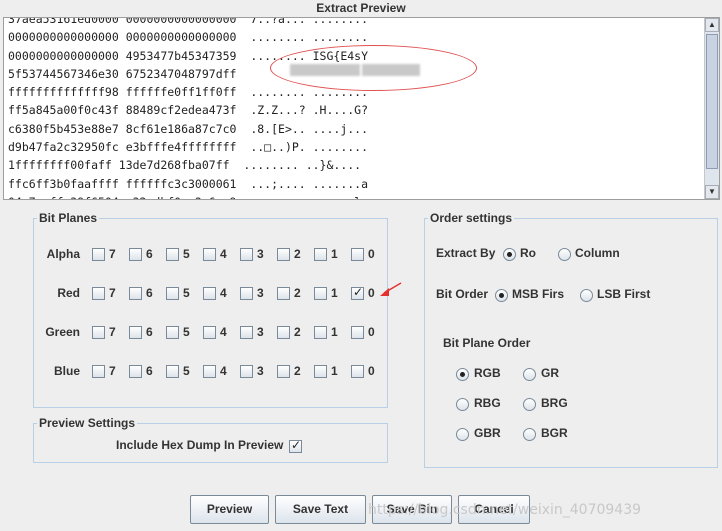 The height and width of the screenshot is (531, 722). What do you see at coordinates (529, 434) in the screenshot?
I see `plane-order-bgr-radio` at bounding box center [529, 434].